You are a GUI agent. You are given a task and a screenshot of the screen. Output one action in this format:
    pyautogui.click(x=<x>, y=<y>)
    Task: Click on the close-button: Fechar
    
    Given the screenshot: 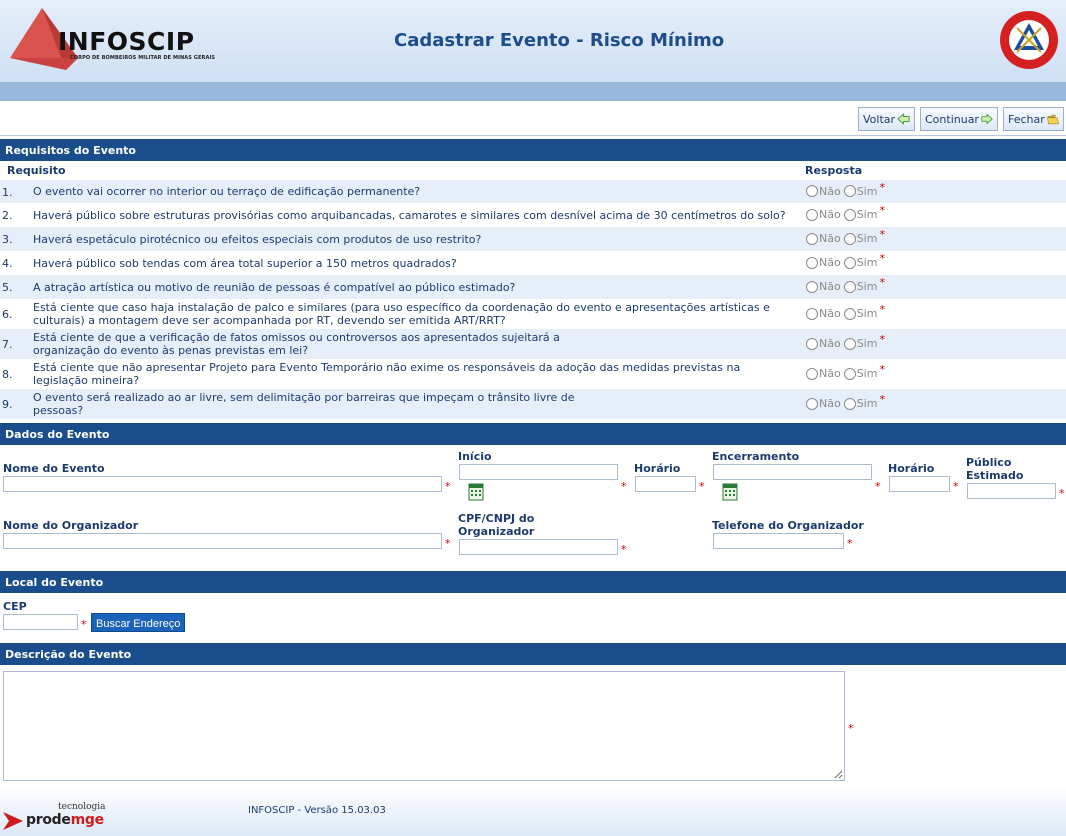 What is the action you would take?
    pyautogui.click(x=1033, y=119)
    